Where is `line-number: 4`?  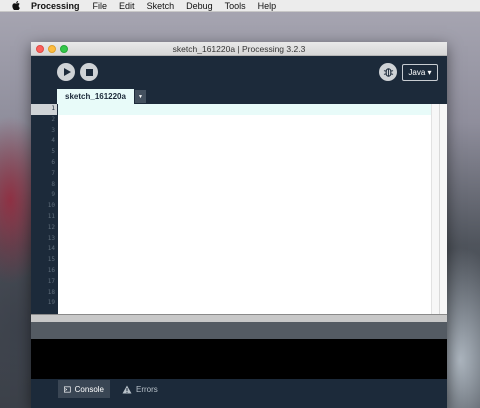
line-number: 4 is located at coordinates (53, 141).